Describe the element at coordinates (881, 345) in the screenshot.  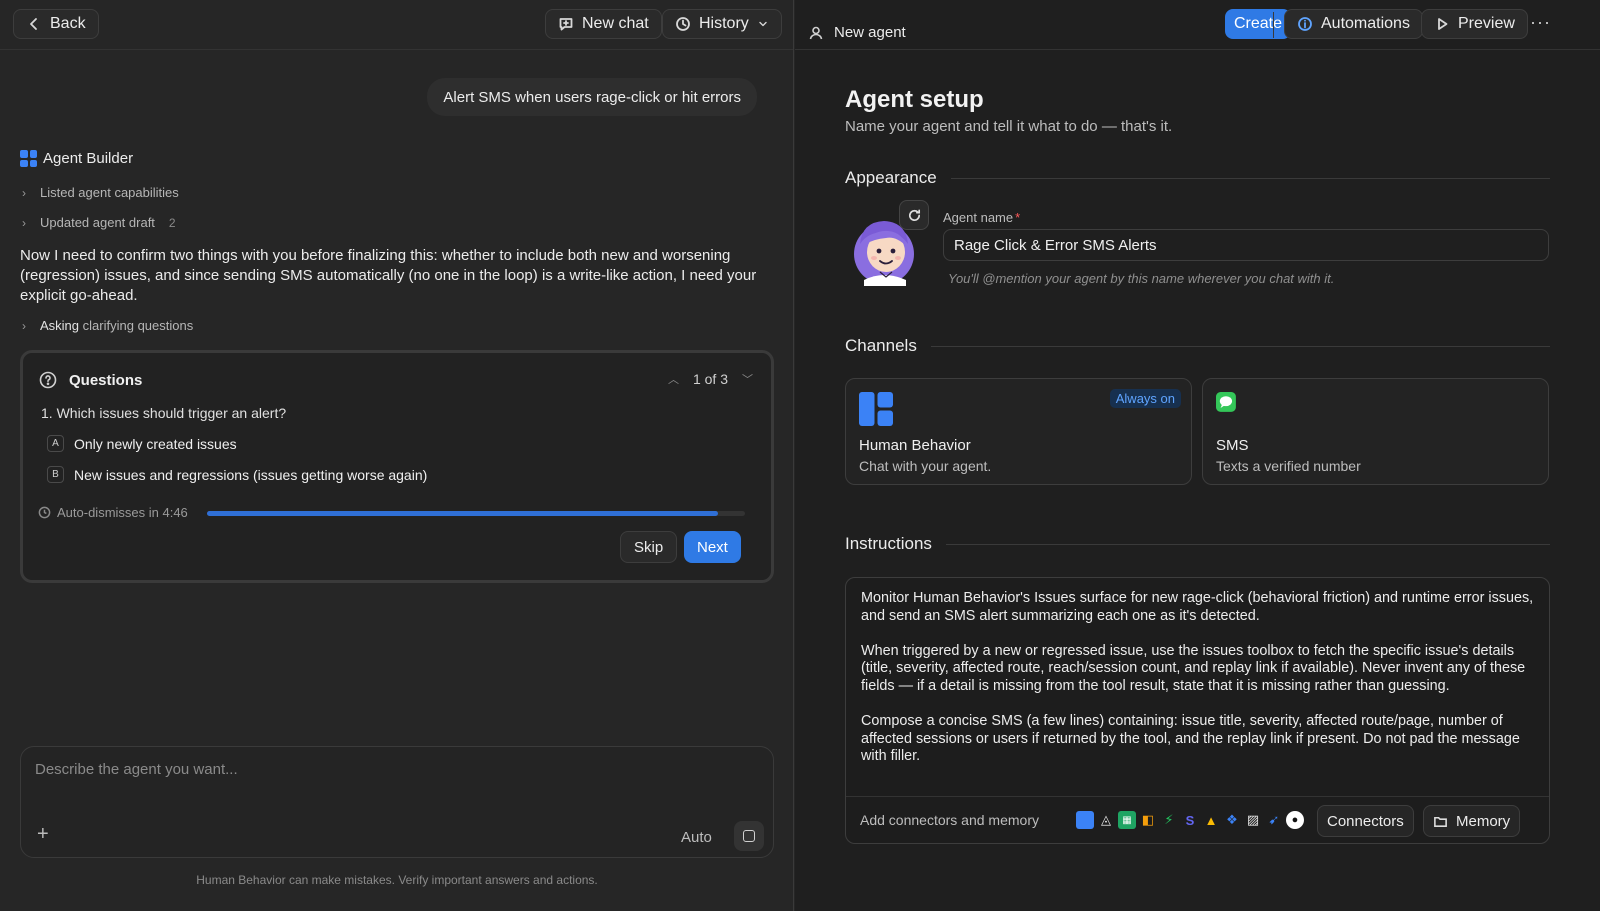
I see `channels-heading-label: Channels` at that location.